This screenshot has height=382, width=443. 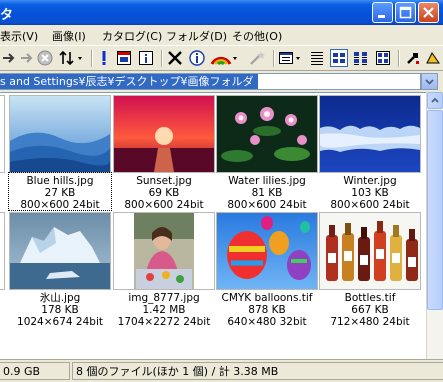 I want to click on scroll-thumb, so click(x=435, y=210).